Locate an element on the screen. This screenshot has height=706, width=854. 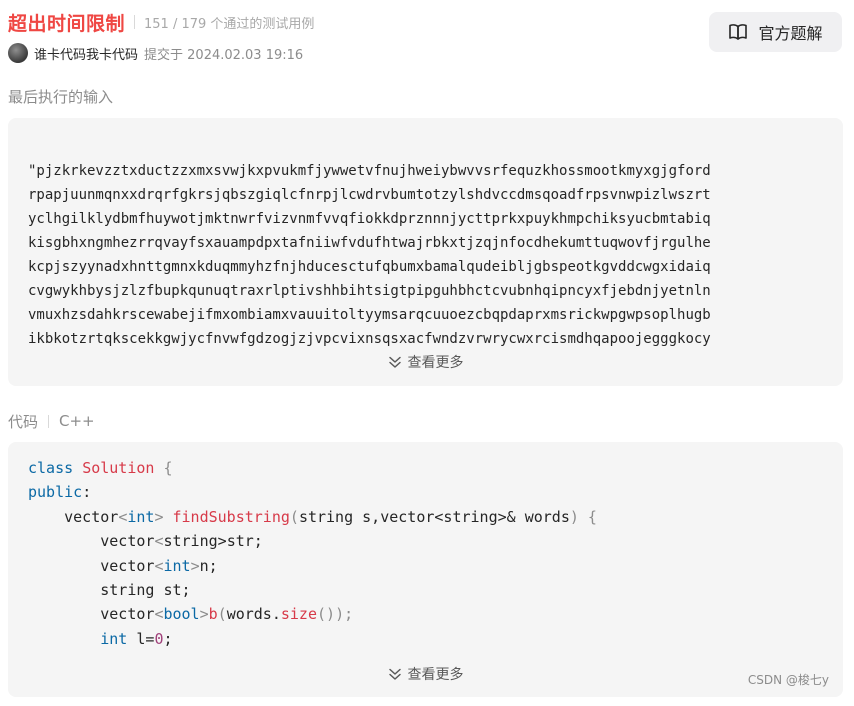
code-line: vector<string>str; is located at coordinates (312, 541).